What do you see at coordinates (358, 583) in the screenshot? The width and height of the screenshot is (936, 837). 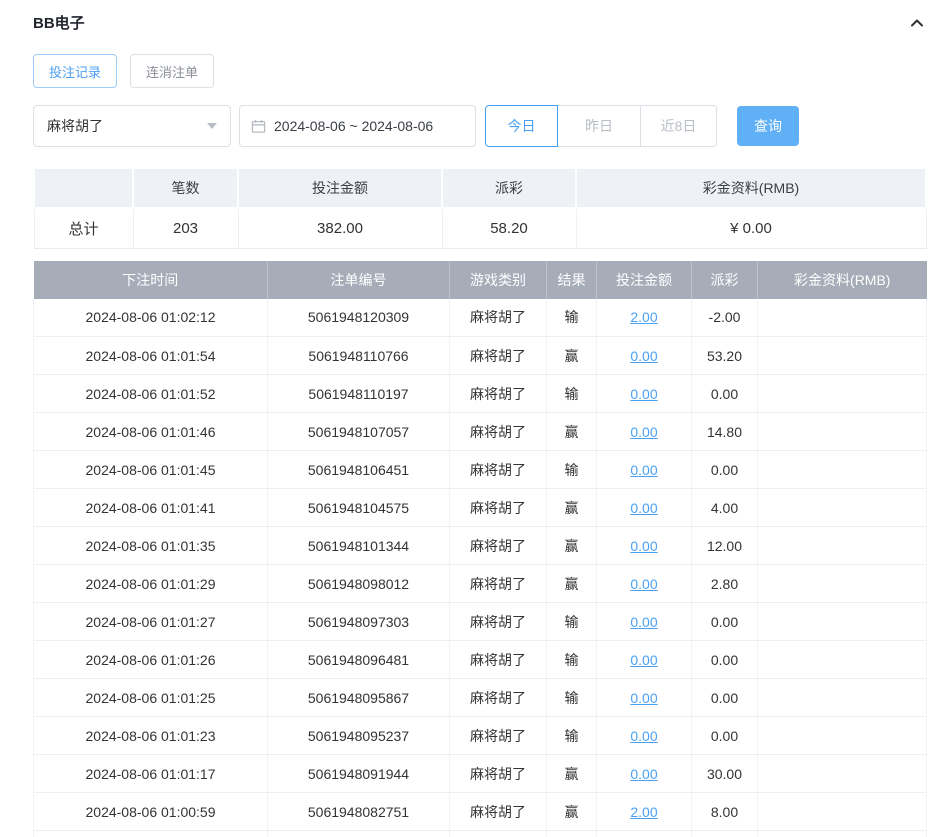 I see `cell-order-number: 5061948098012` at bounding box center [358, 583].